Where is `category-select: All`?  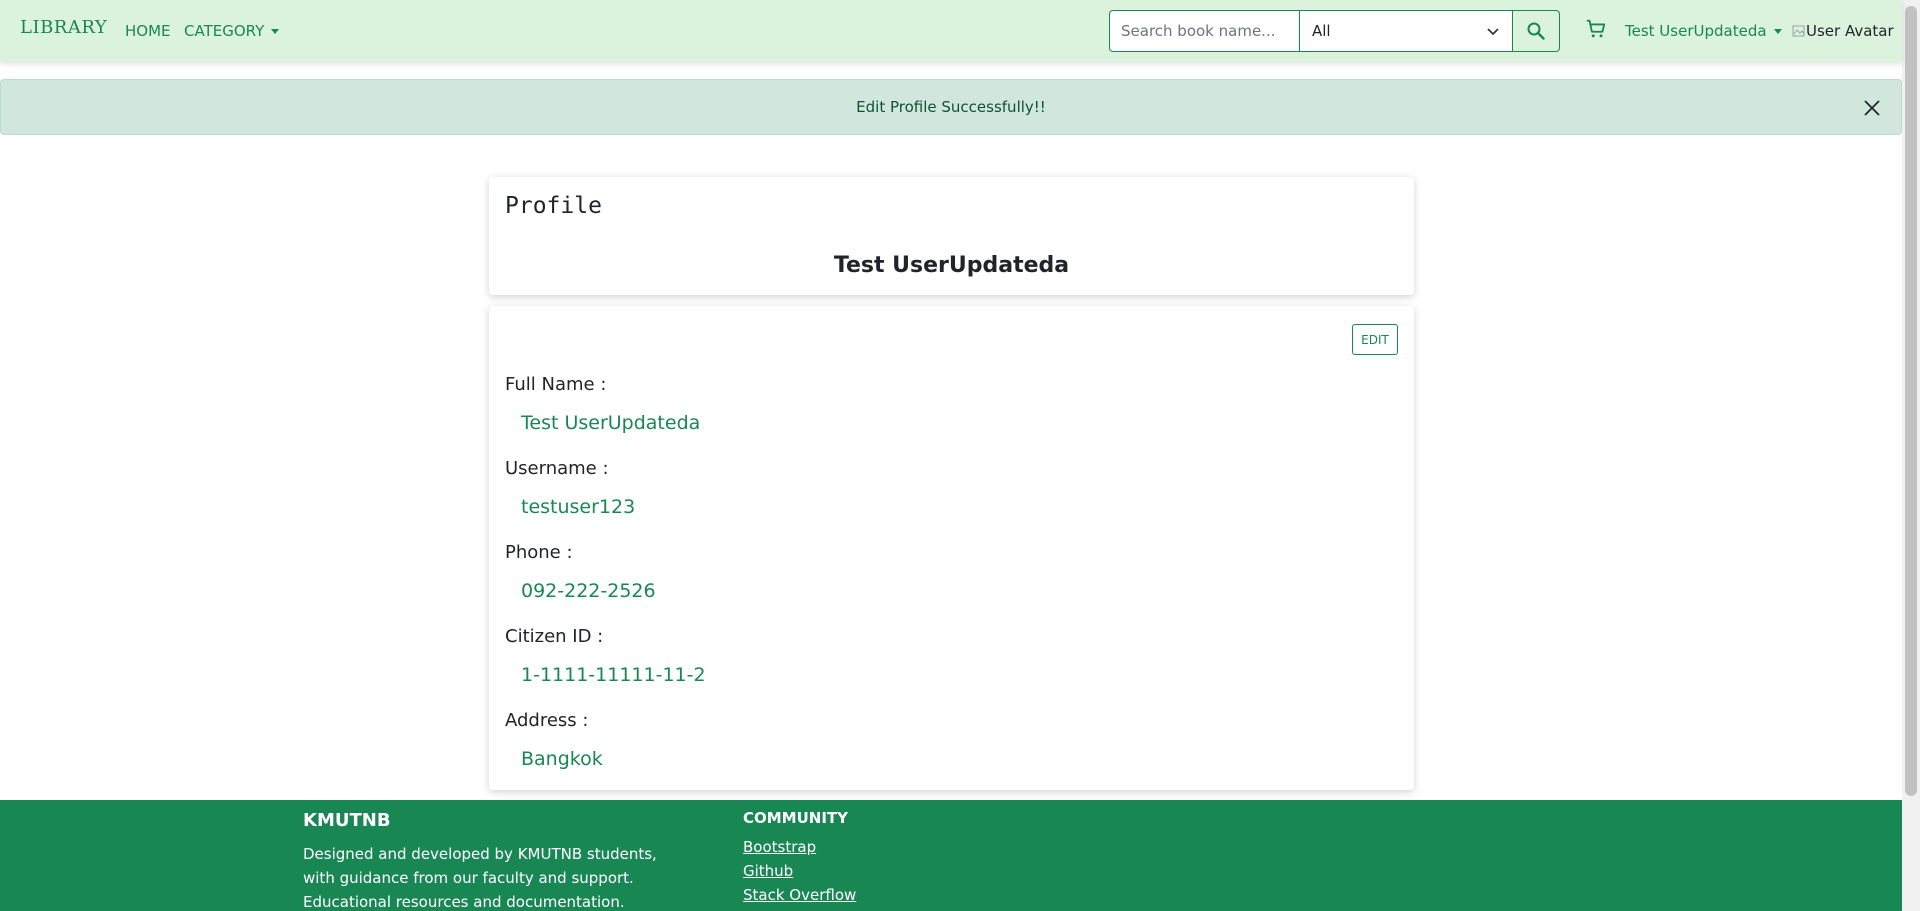
category-select: All is located at coordinates (1405, 31).